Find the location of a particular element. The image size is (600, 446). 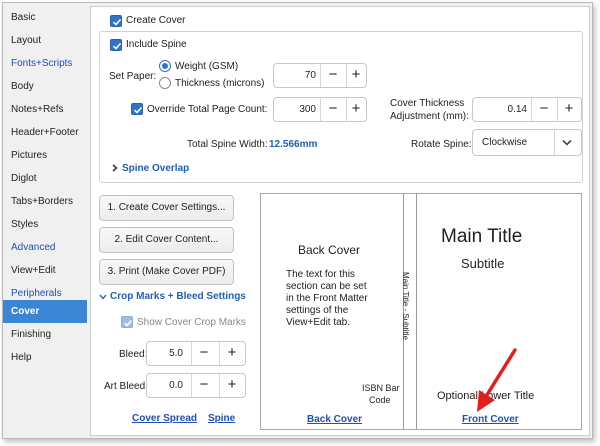

bleed-stepper: 5.0 − + is located at coordinates (196, 353).